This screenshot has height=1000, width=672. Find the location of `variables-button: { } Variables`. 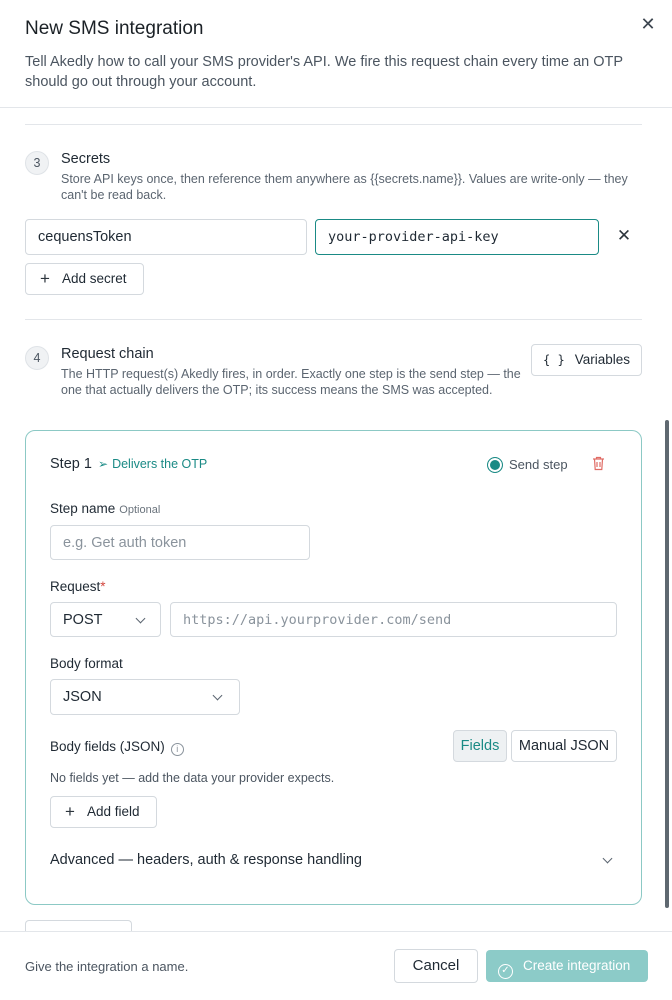

variables-button: { } Variables is located at coordinates (586, 360).